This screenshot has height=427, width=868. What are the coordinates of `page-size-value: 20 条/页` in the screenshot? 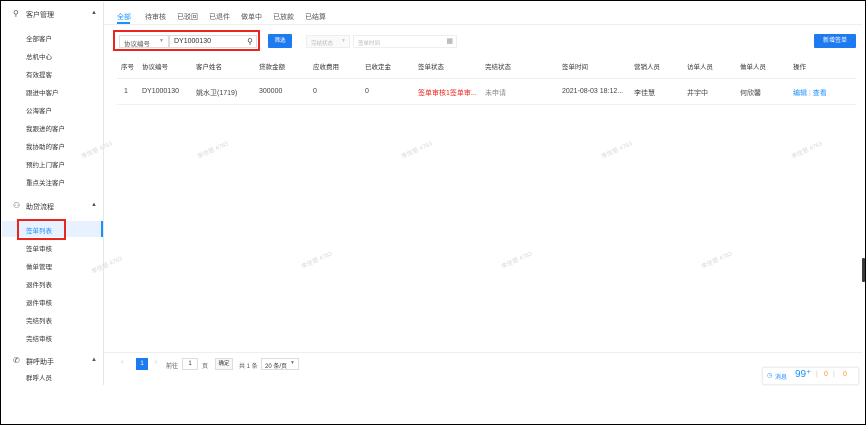 It's located at (276, 367).